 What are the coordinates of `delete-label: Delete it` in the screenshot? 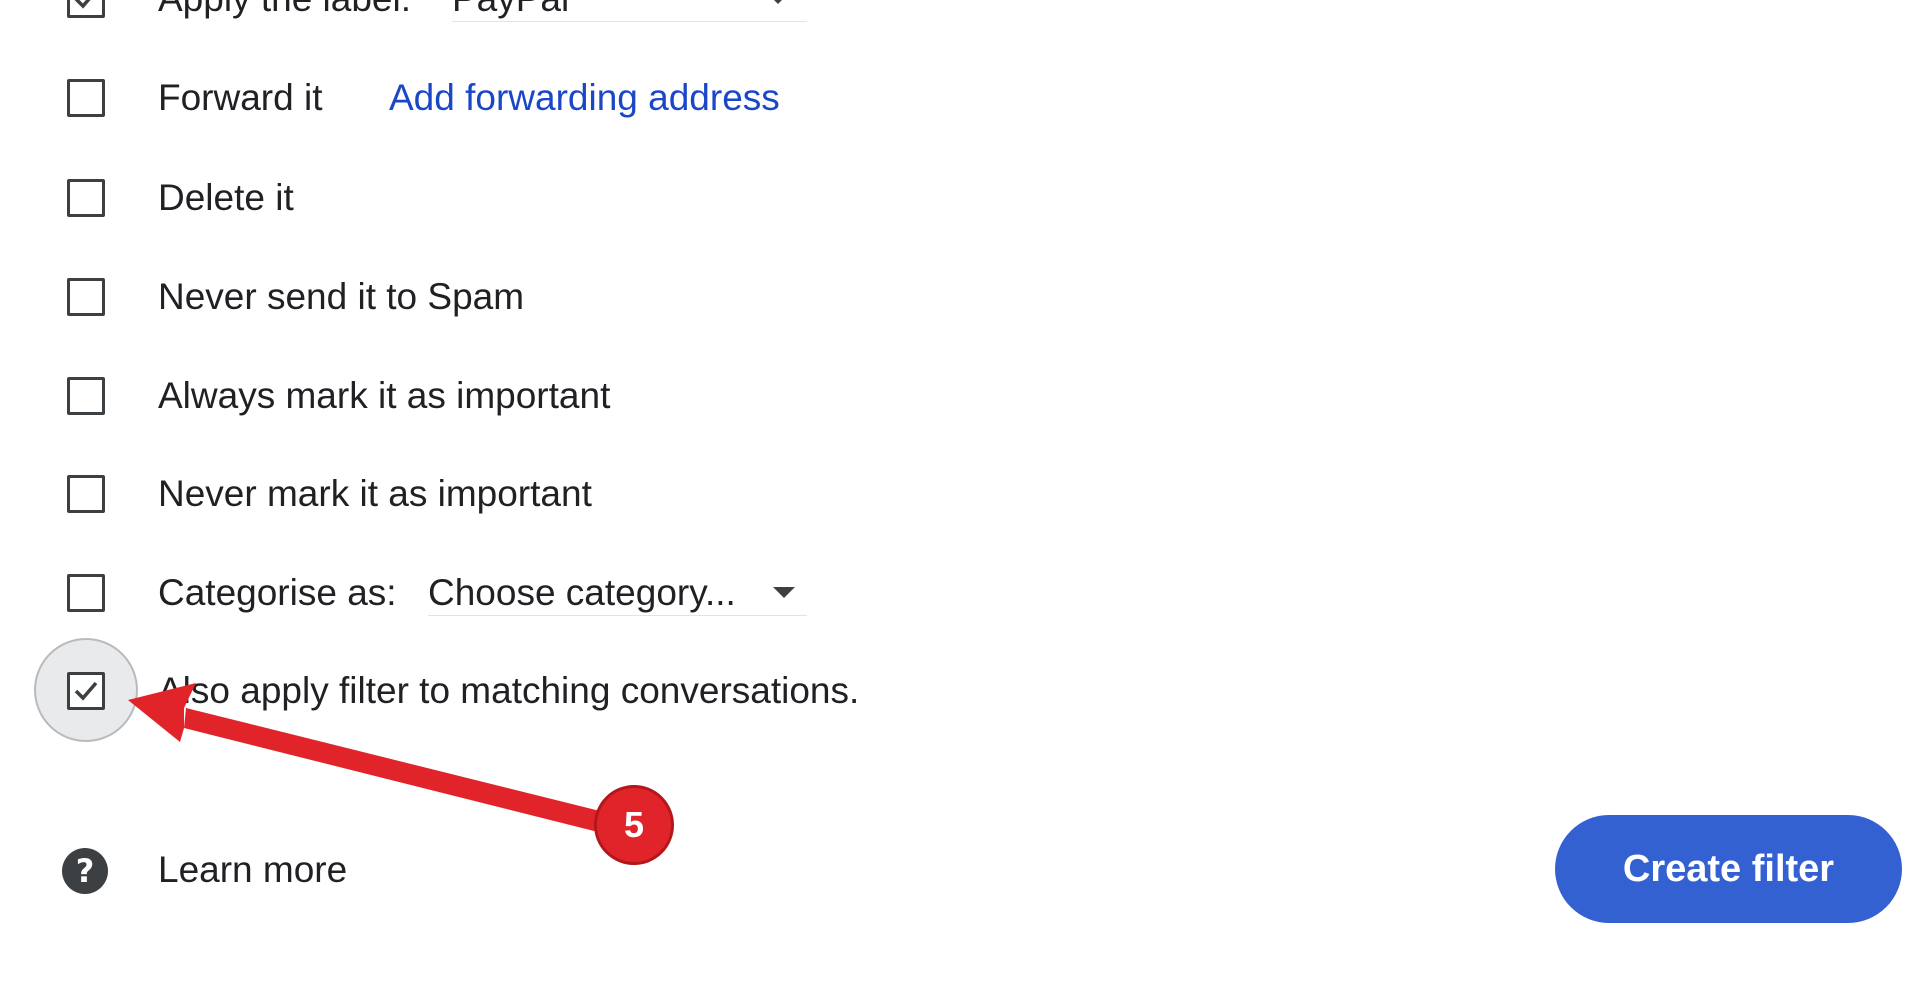 It's located at (226, 197).